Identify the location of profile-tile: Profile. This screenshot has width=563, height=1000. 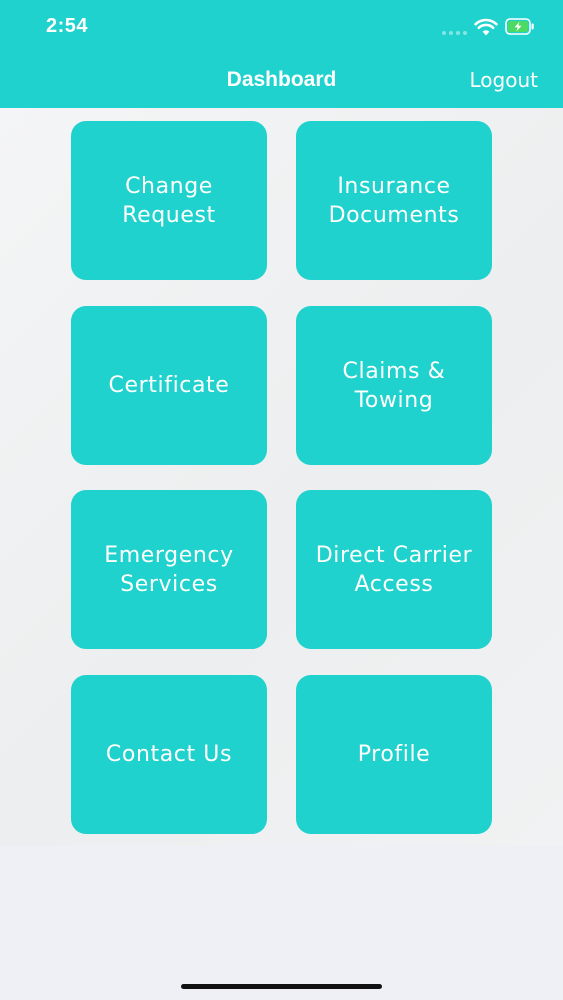
(394, 754).